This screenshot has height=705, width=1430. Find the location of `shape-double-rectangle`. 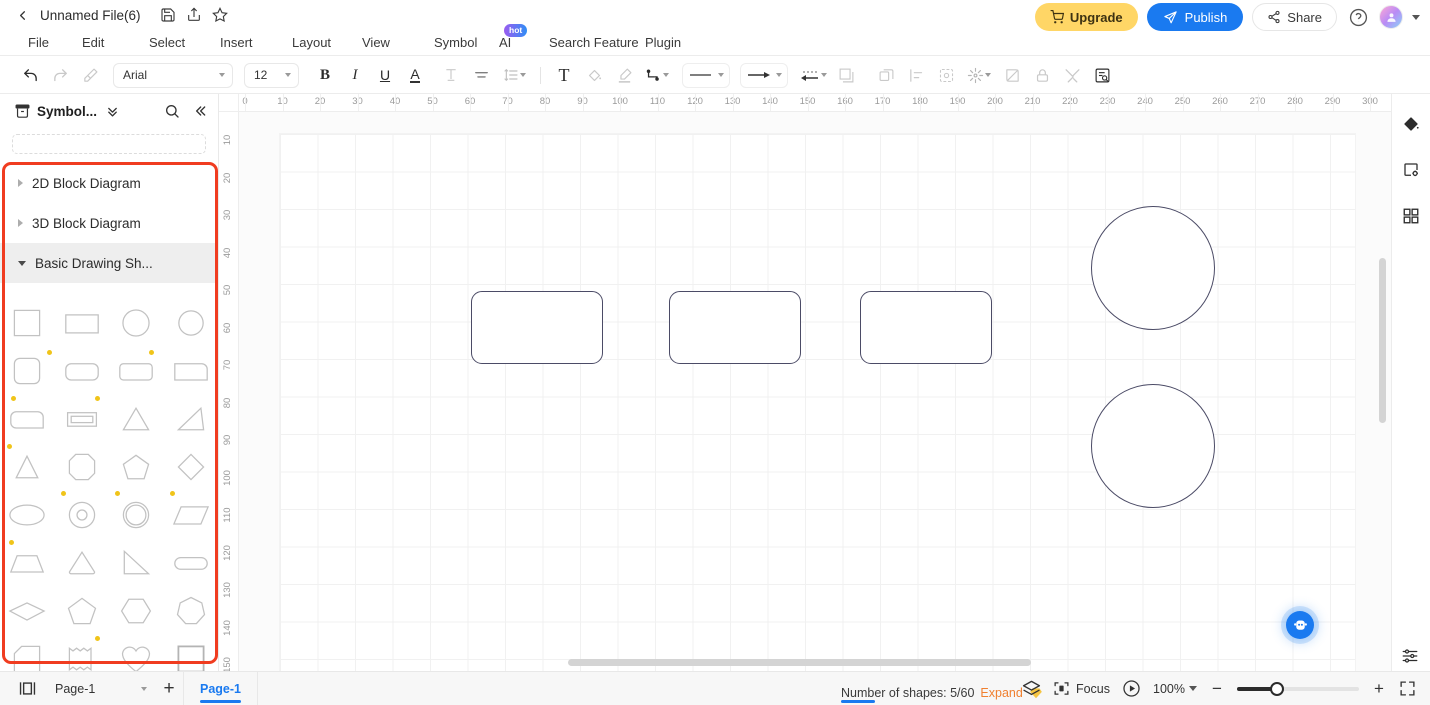

shape-double-rectangle is located at coordinates (82, 419).